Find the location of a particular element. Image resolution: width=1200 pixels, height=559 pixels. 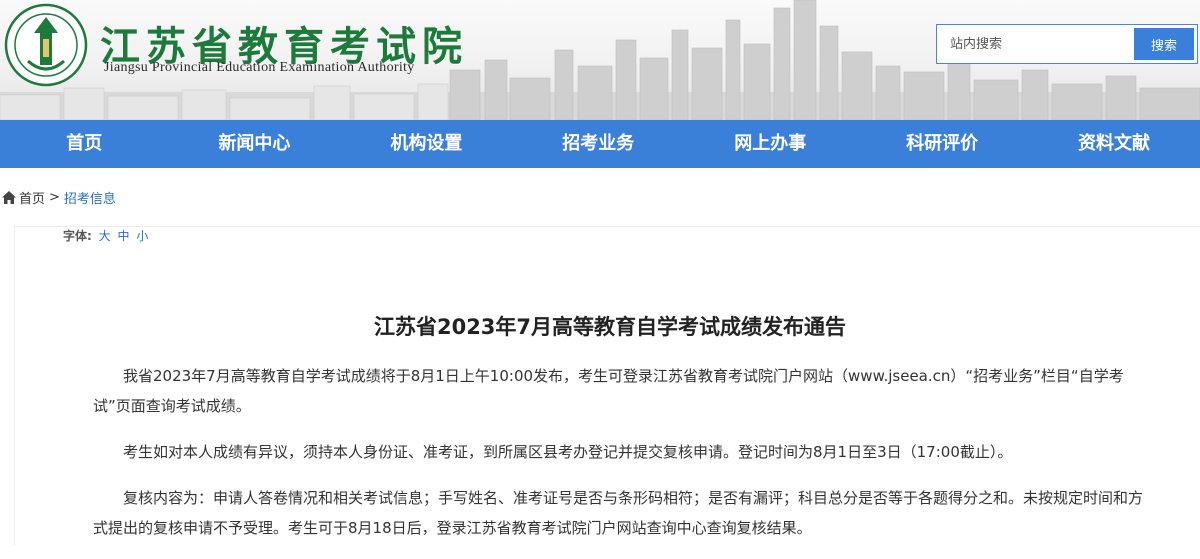

main-nav: 首页 新闻中心 机构设置 招考业务 网上办事 科研评价 资料文献 is located at coordinates (600, 144).